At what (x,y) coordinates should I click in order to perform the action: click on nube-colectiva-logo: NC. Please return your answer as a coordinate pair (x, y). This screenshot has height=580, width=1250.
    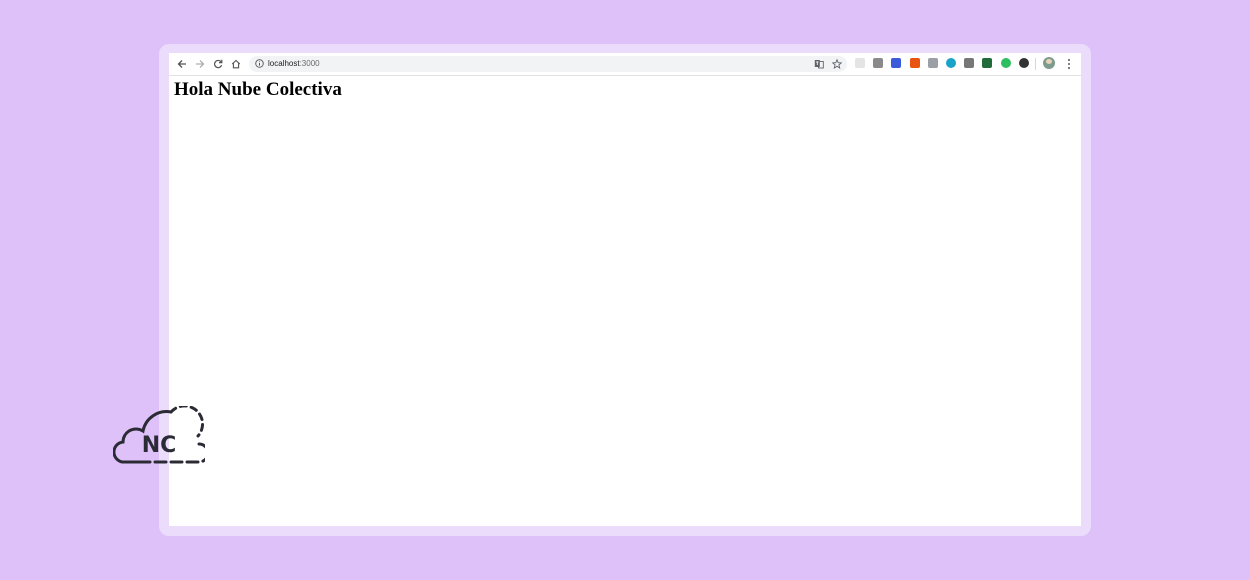
    Looking at the image, I should click on (159, 435).